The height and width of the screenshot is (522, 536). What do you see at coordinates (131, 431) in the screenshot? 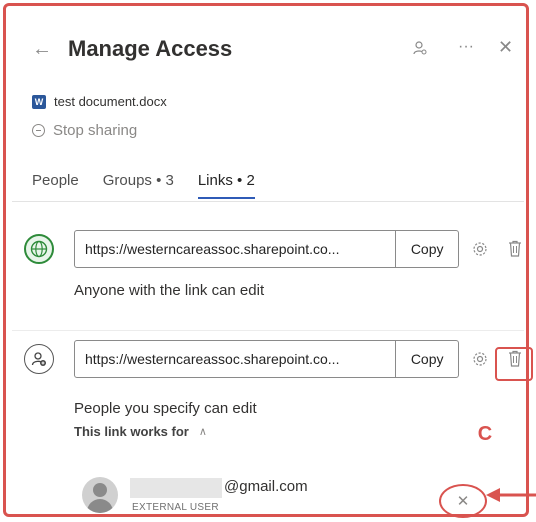
I see `works-for-label: This link works for` at bounding box center [131, 431].